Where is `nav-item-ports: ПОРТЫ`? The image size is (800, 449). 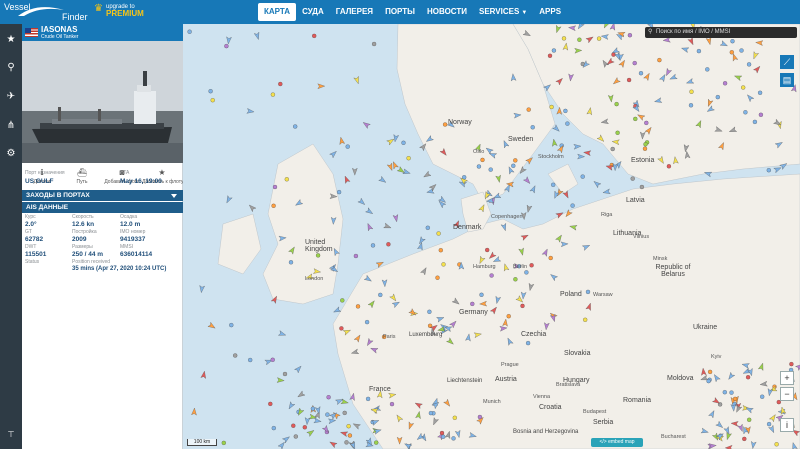
nav-item-ports: ПОРТЫ is located at coordinates (400, 12).